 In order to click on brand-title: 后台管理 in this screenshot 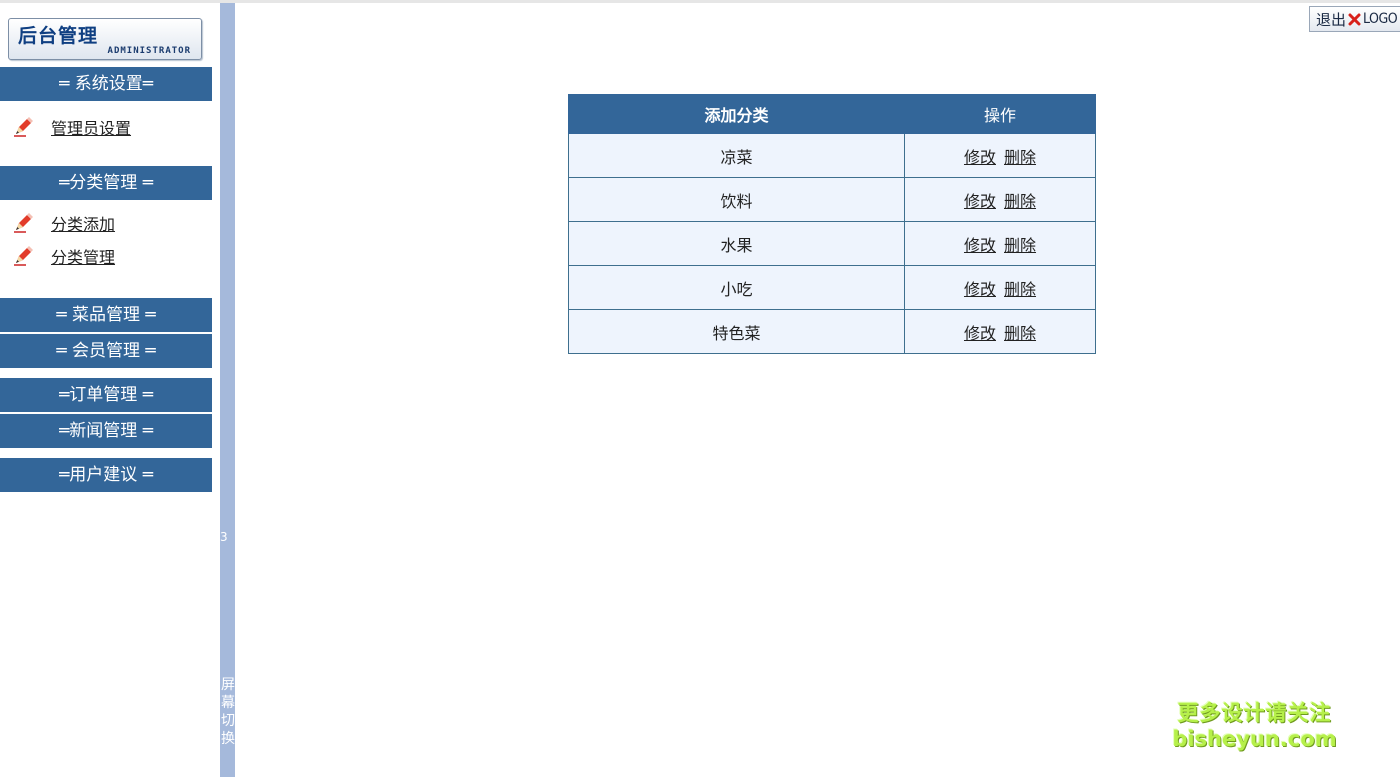, I will do `click(58, 36)`.